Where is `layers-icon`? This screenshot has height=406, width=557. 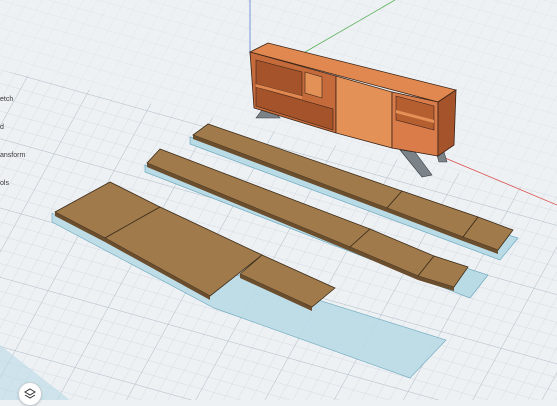
layers-icon is located at coordinates (30, 393).